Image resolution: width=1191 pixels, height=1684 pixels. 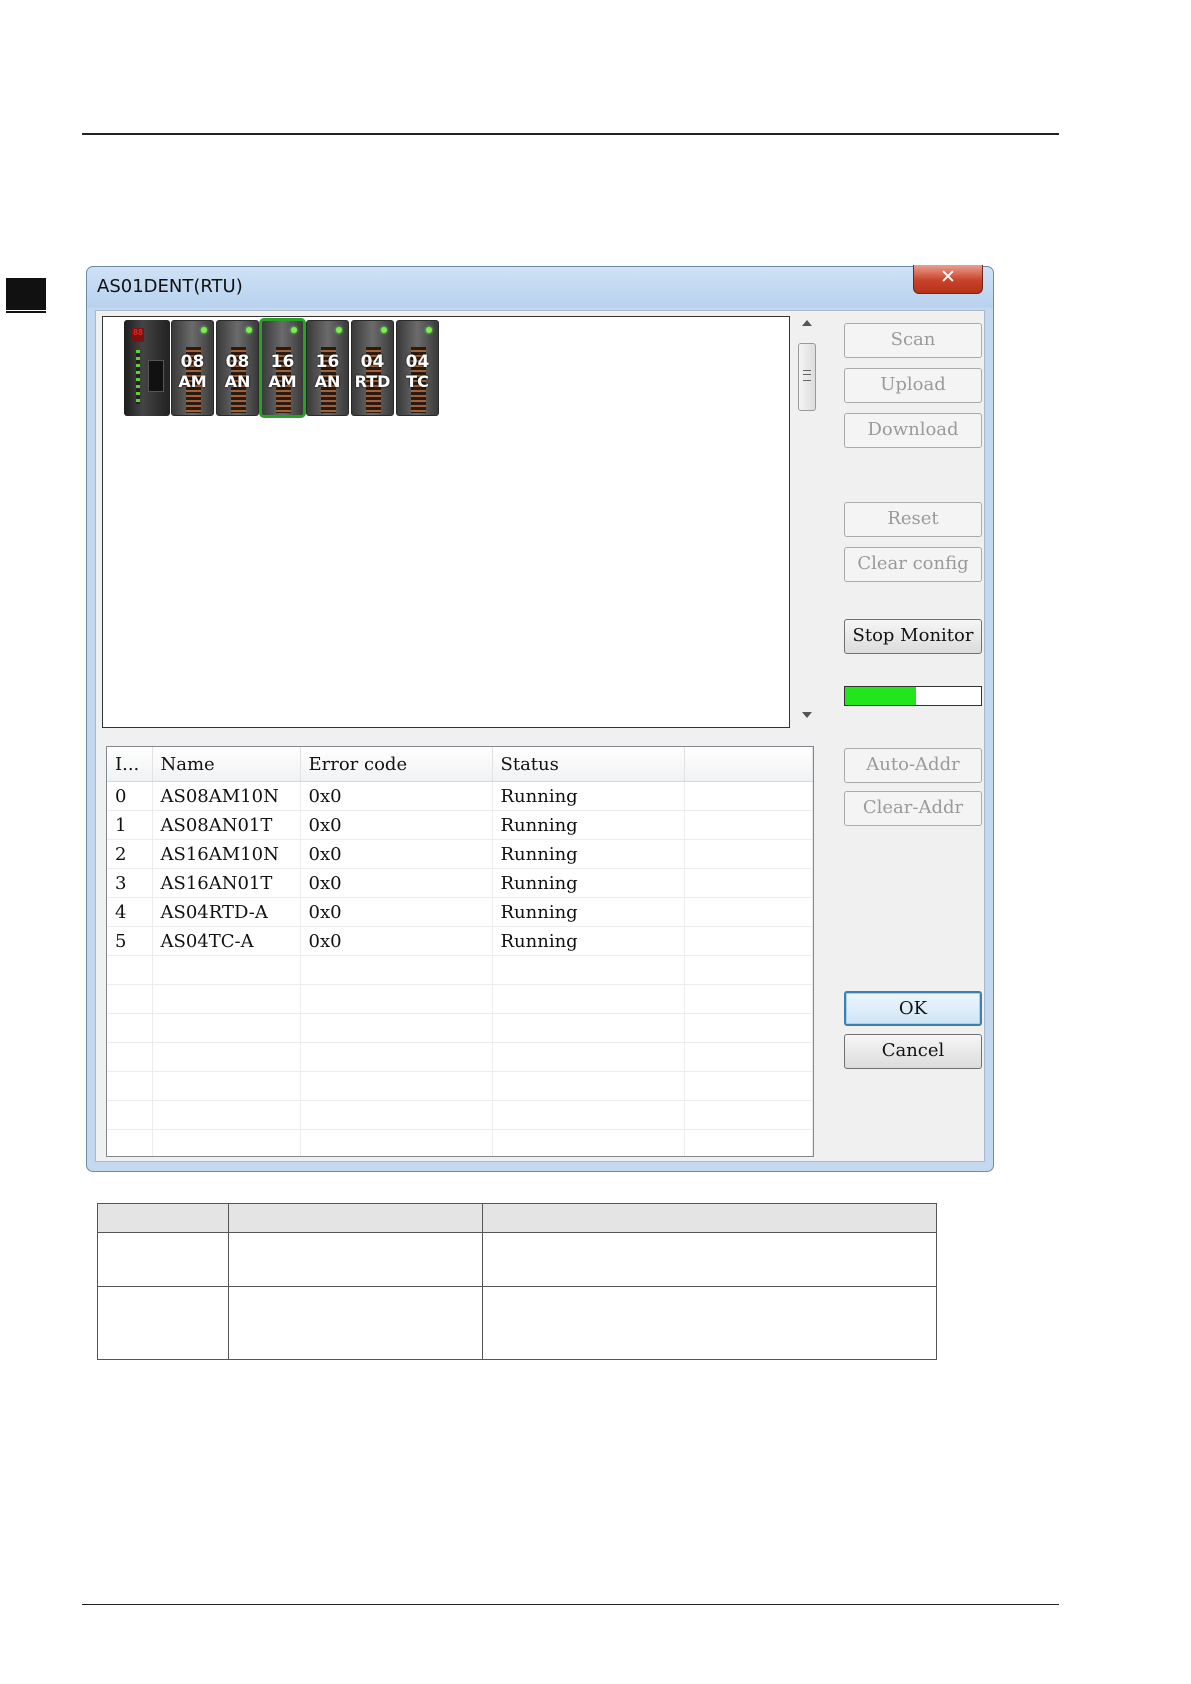 I want to click on column-header: Error code, so click(x=396, y=764).